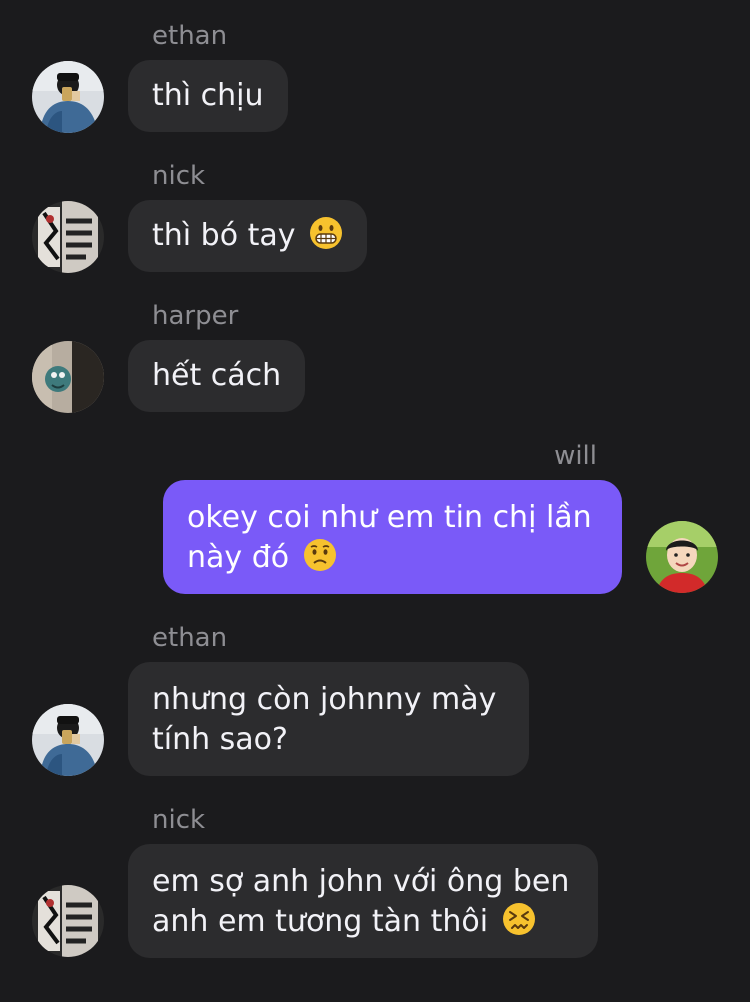 This screenshot has width=750, height=1002. What do you see at coordinates (220, 739) in the screenshot?
I see `message-text: tính sao?` at bounding box center [220, 739].